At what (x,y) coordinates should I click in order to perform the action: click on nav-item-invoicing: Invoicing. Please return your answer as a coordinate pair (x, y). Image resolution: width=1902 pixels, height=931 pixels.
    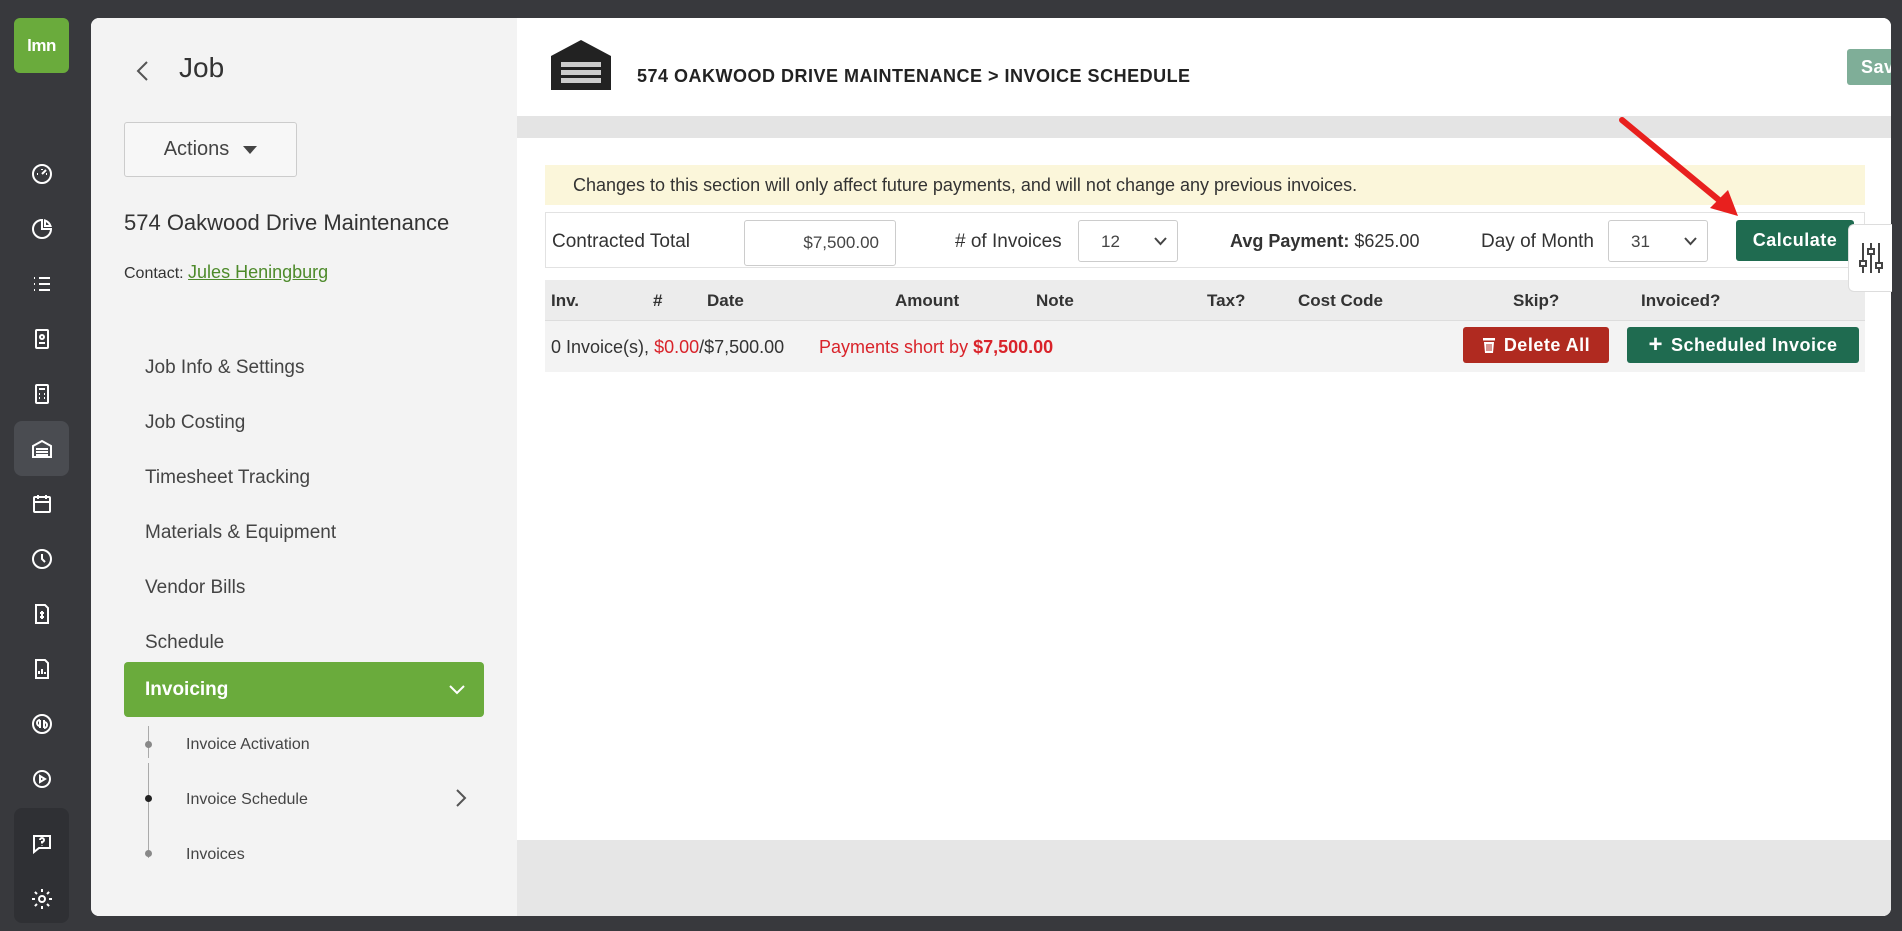
    Looking at the image, I should click on (304, 689).